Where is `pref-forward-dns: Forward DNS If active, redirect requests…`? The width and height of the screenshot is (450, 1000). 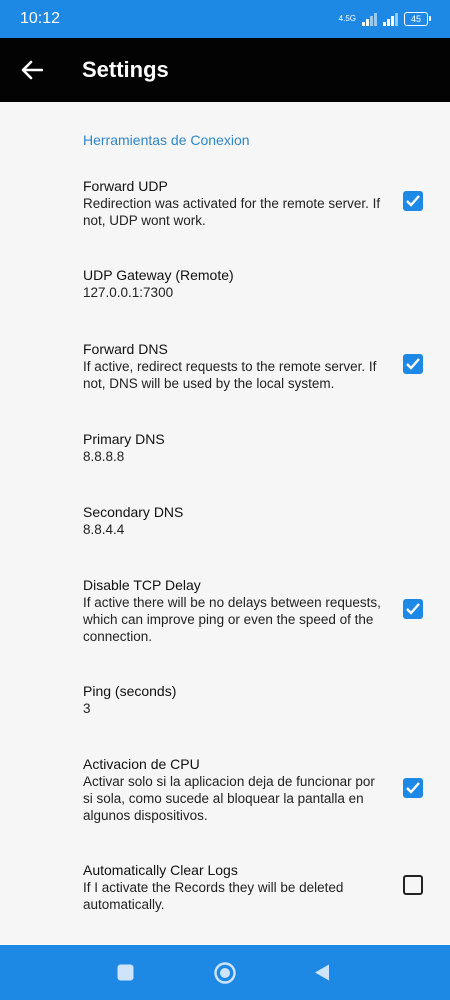
pref-forward-dns: Forward DNS If active, redirect requests… is located at coordinates (233, 366).